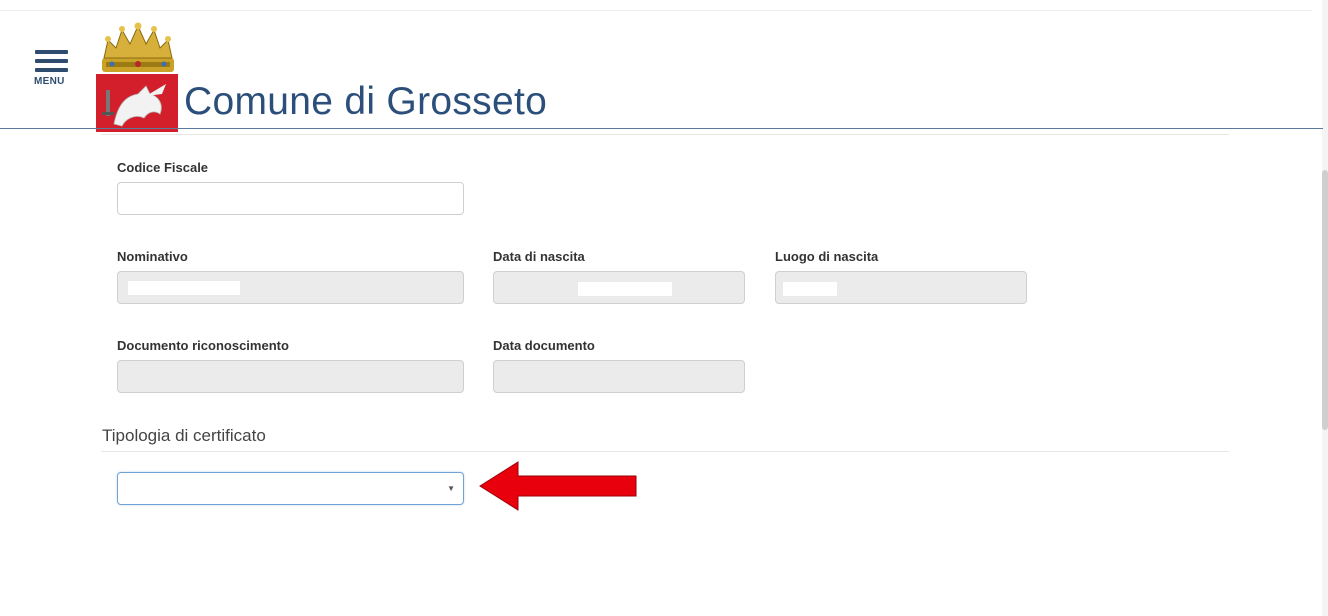 Image resolution: width=1328 pixels, height=616 pixels. Describe the element at coordinates (290, 198) in the screenshot. I see `codice-fiscale-input` at that location.